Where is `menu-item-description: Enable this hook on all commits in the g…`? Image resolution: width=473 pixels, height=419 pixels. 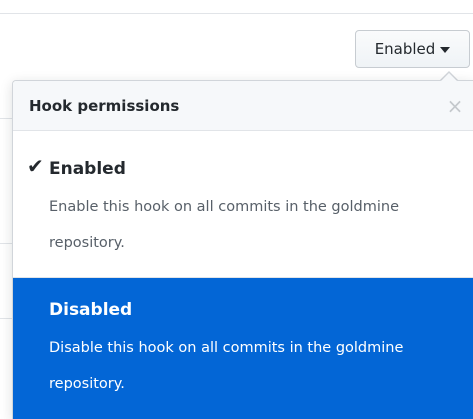
menu-item-description: Enable this hook on all commits in the g… is located at coordinates (224, 225).